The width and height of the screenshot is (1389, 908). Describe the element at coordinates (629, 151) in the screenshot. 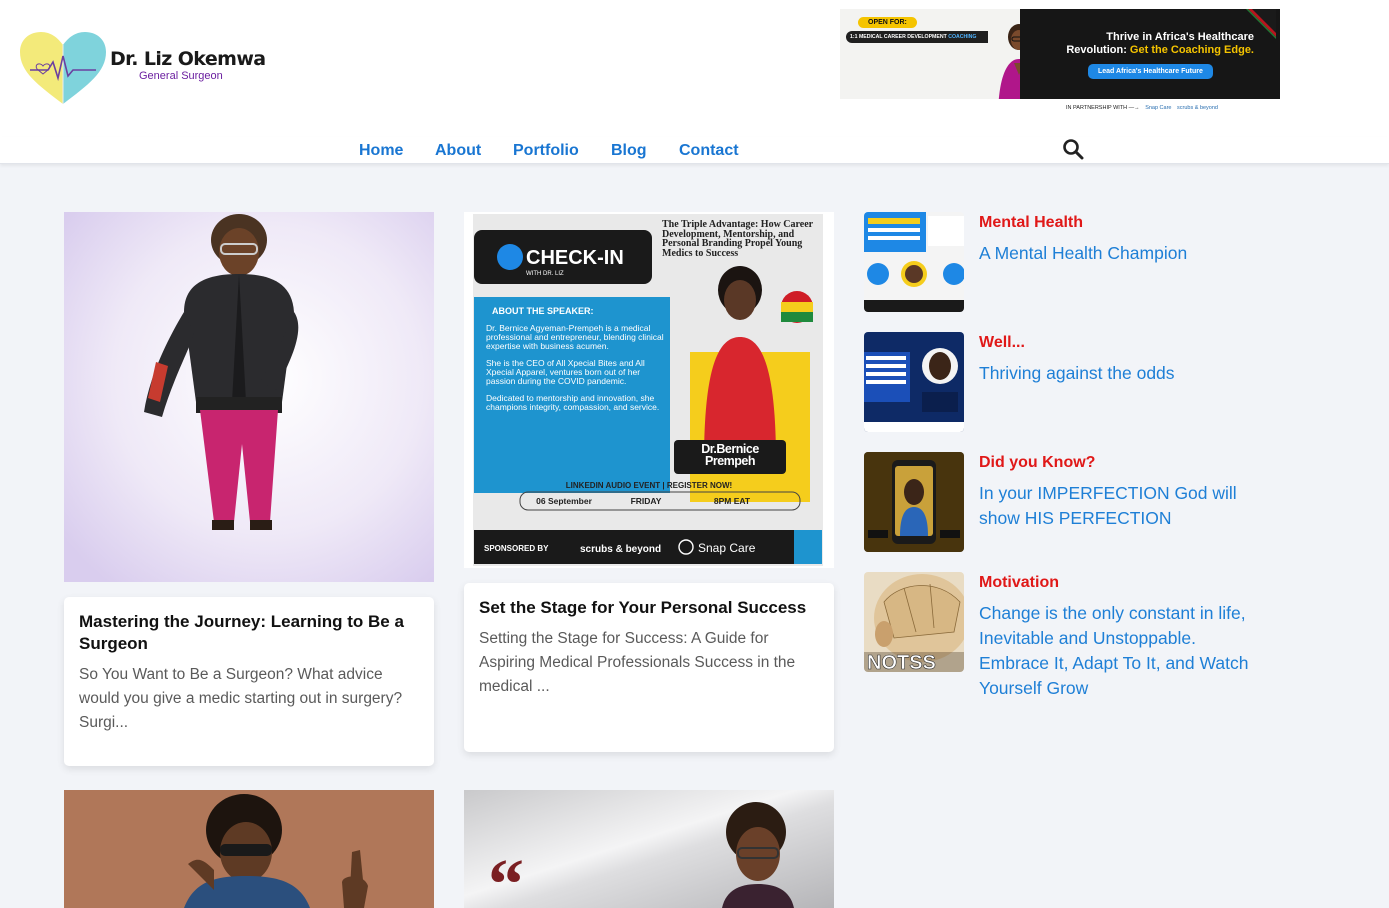

I see `nav-blog: Blog` at that location.